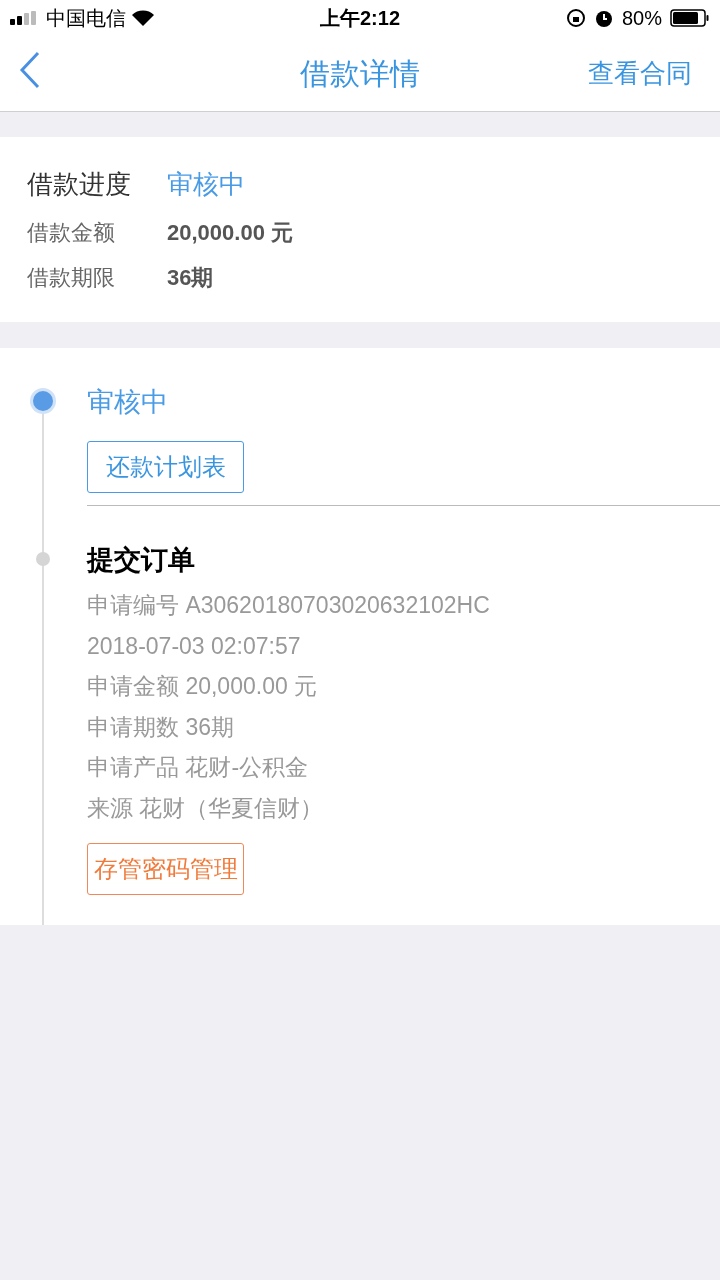 This screenshot has width=720, height=1280. I want to click on battery-icon, so click(690, 18).